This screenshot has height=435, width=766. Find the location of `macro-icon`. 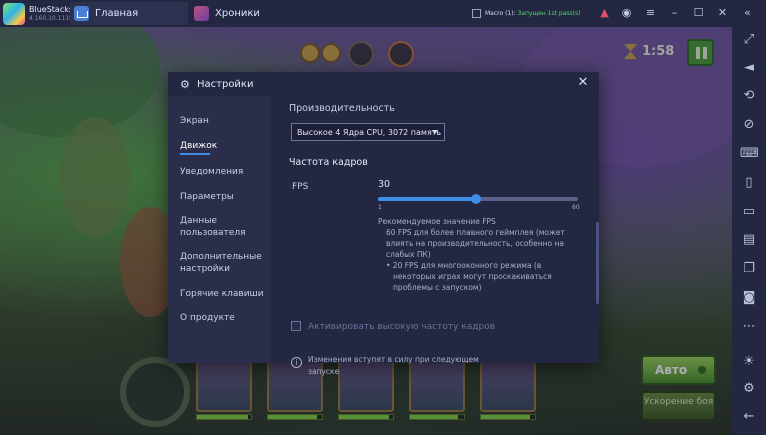

macro-icon is located at coordinates (476, 13).